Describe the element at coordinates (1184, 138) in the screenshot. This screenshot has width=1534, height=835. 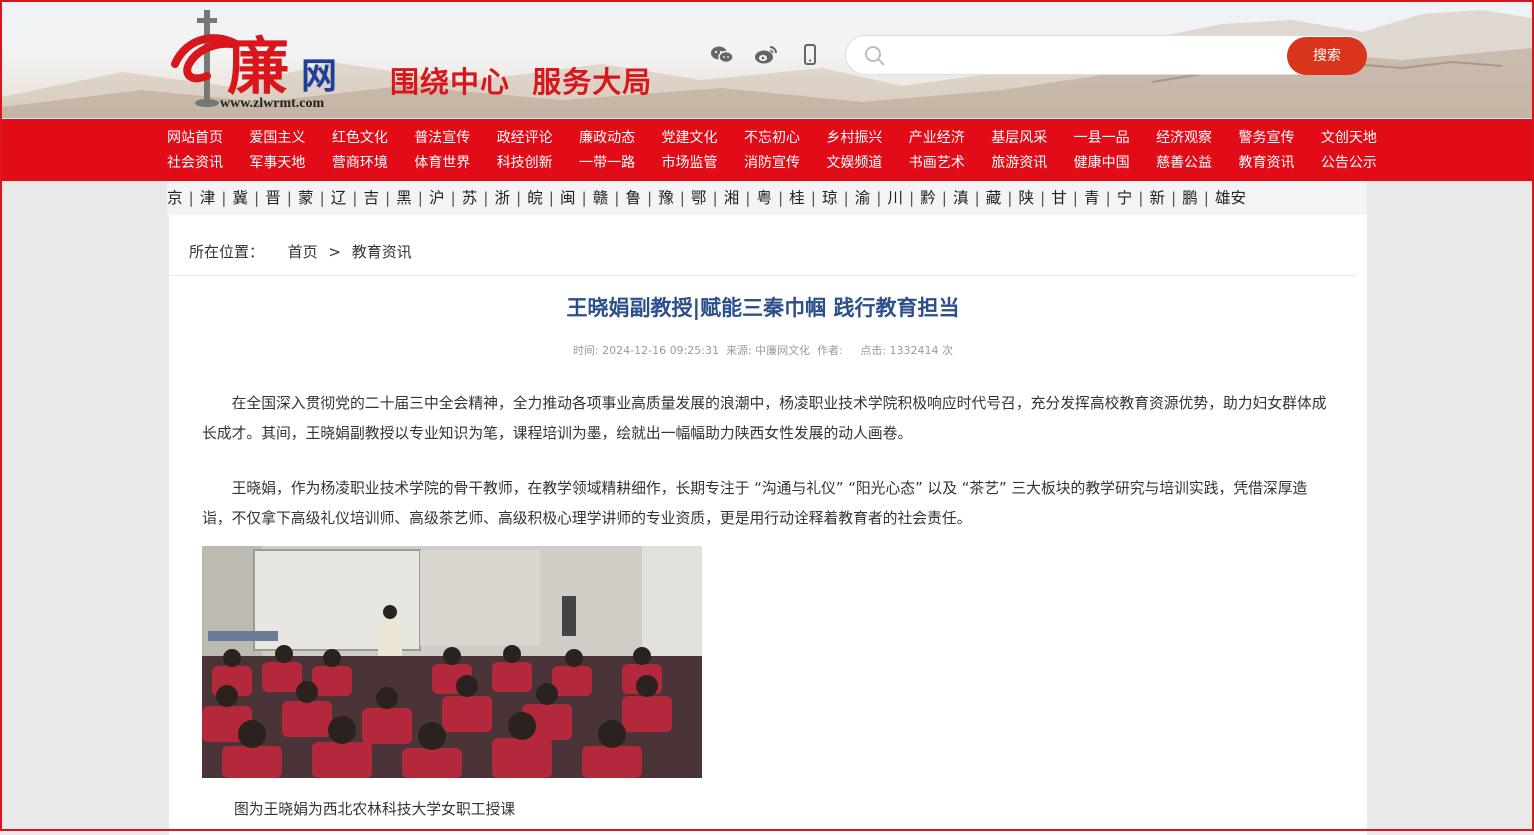
I see `nav-item: 经济观察` at that location.